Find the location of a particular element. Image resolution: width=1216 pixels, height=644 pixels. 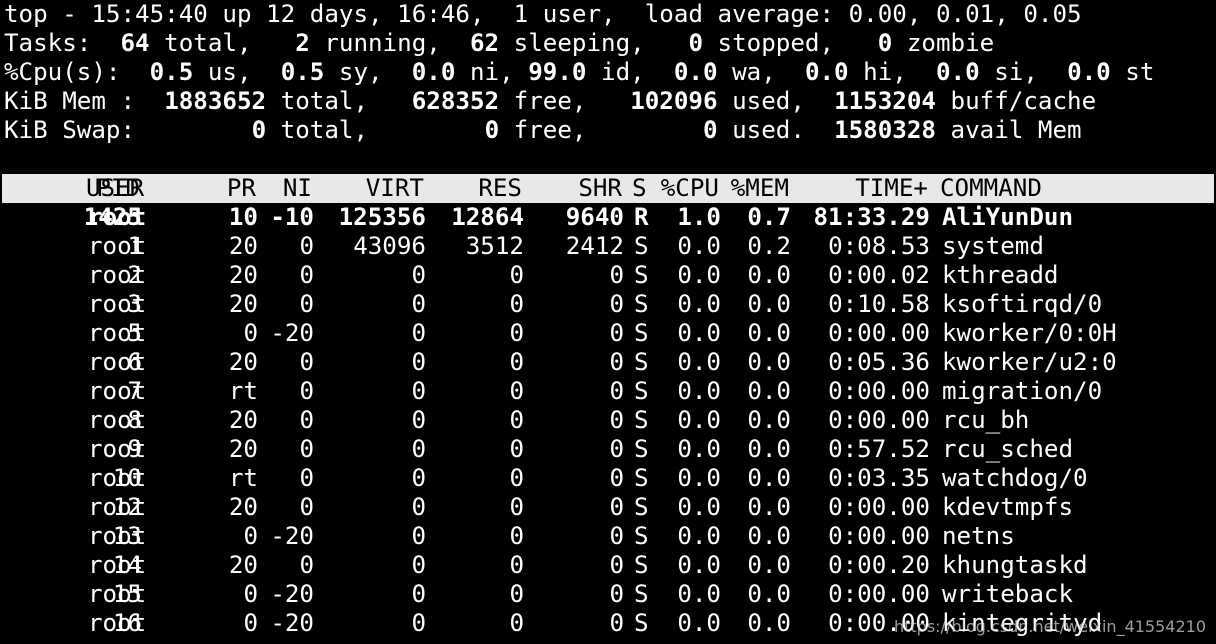

col-mem: %MEM is located at coordinates (755, 188).